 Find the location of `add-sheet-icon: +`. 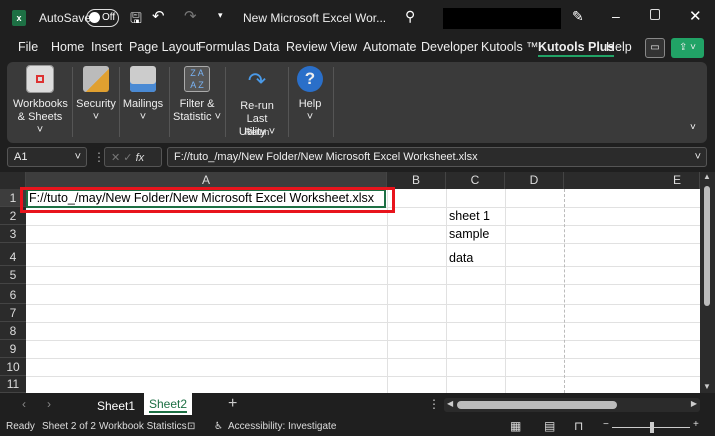

add-sheet-icon: + is located at coordinates (232, 404).